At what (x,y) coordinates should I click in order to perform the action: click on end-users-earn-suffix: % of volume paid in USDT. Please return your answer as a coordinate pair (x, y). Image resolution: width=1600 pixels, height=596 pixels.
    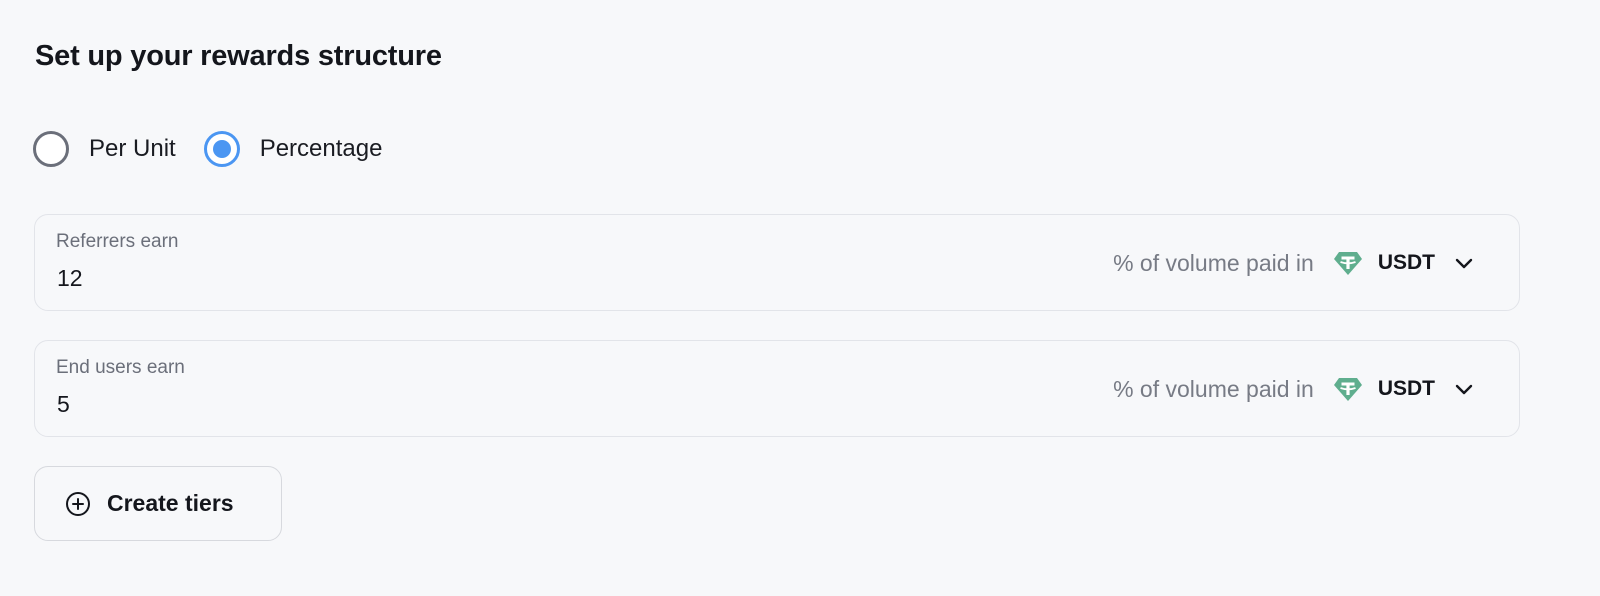
    Looking at the image, I should click on (1294, 389).